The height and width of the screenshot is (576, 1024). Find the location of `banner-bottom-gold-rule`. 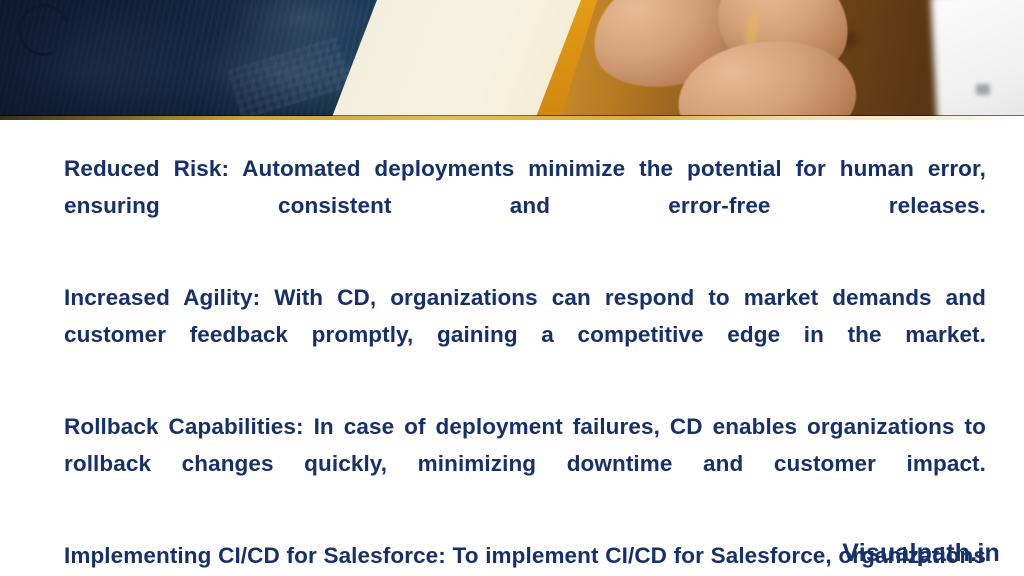

banner-bottom-gold-rule is located at coordinates (512, 118).